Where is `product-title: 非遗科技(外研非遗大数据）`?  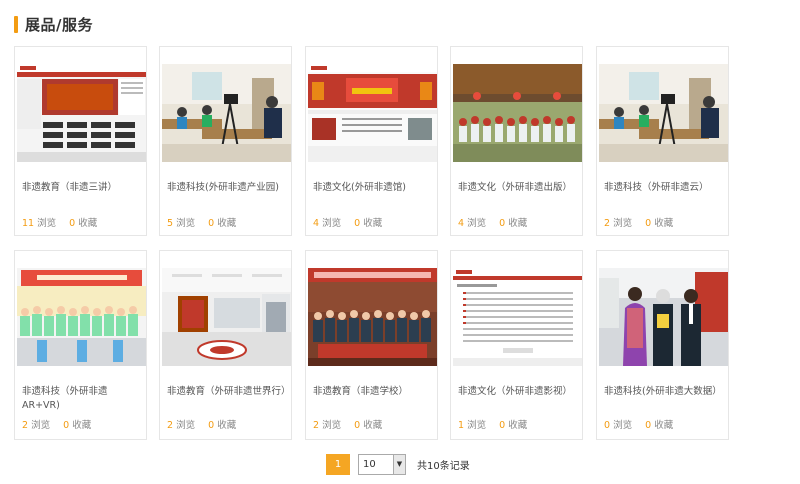
product-title: 非遗科技(外研非遗大数据） is located at coordinates (664, 392).